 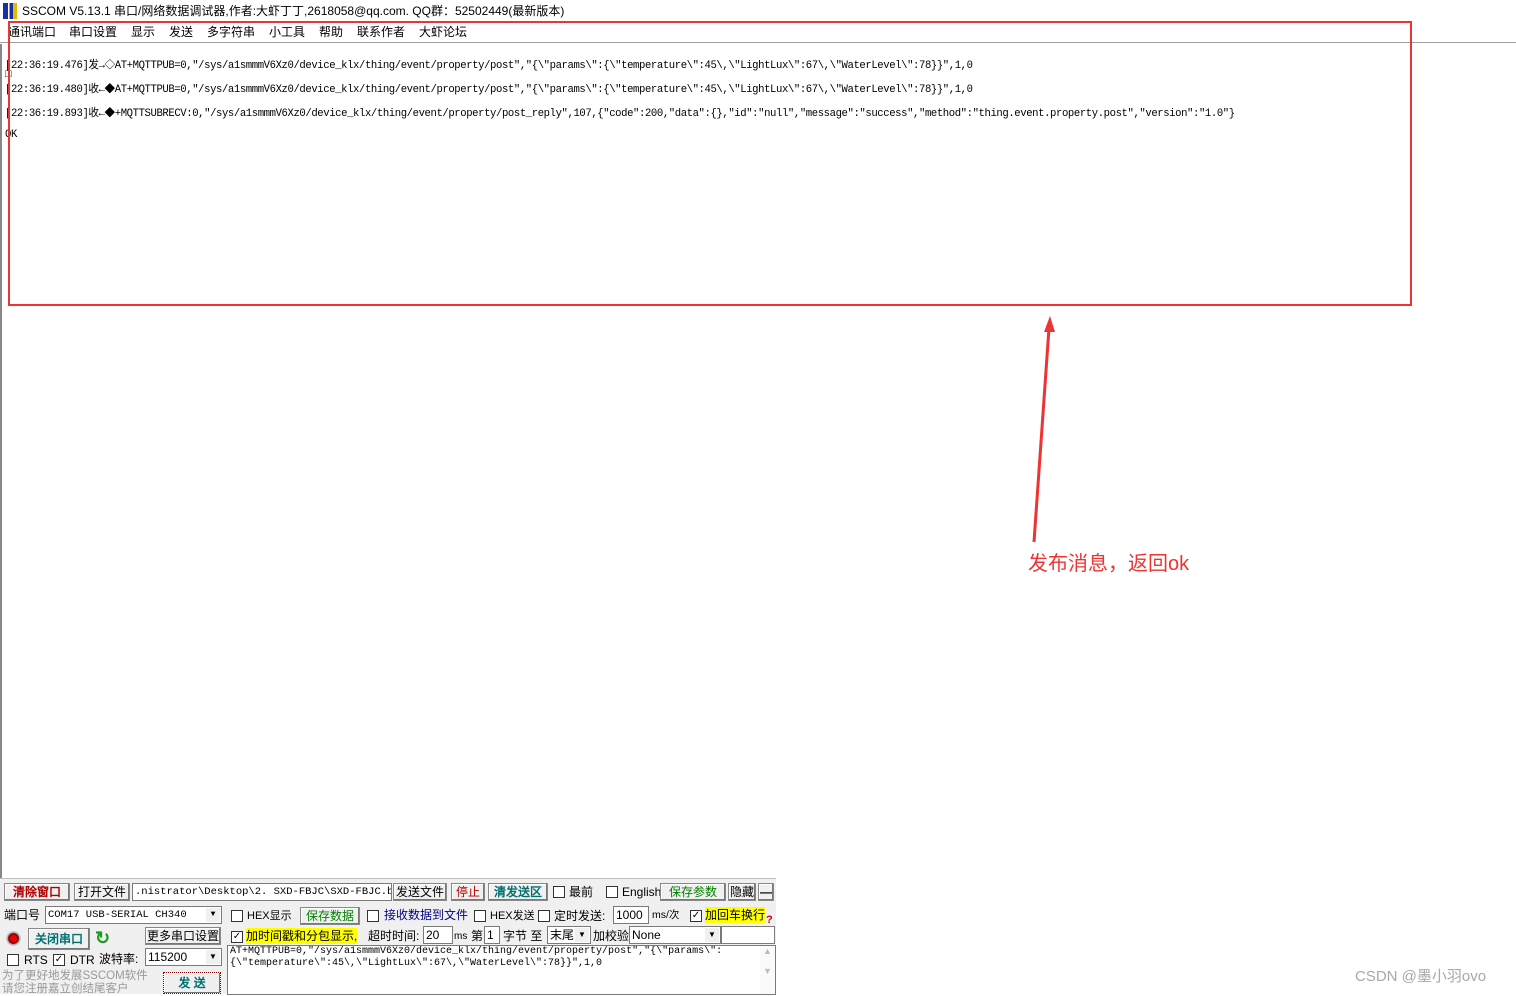 What do you see at coordinates (518, 892) in the screenshot?
I see `clear-send-button: 清发送区` at bounding box center [518, 892].